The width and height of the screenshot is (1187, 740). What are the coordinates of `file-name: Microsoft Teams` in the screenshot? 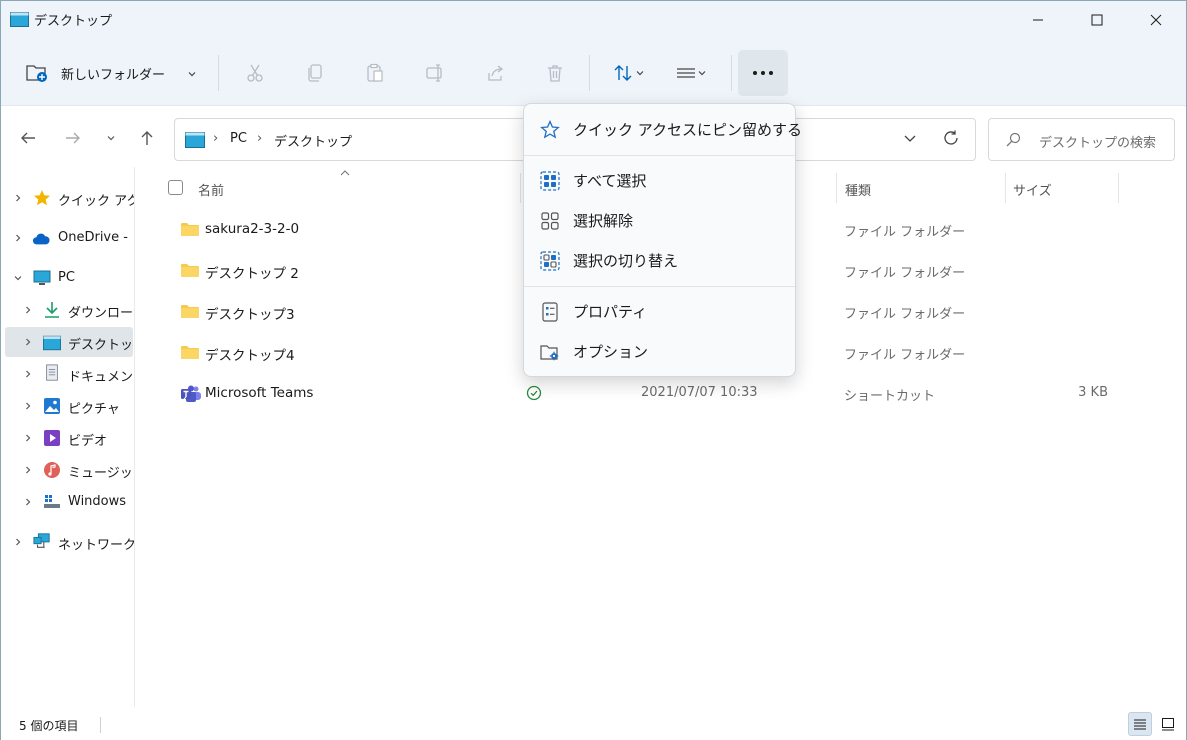 It's located at (259, 393).